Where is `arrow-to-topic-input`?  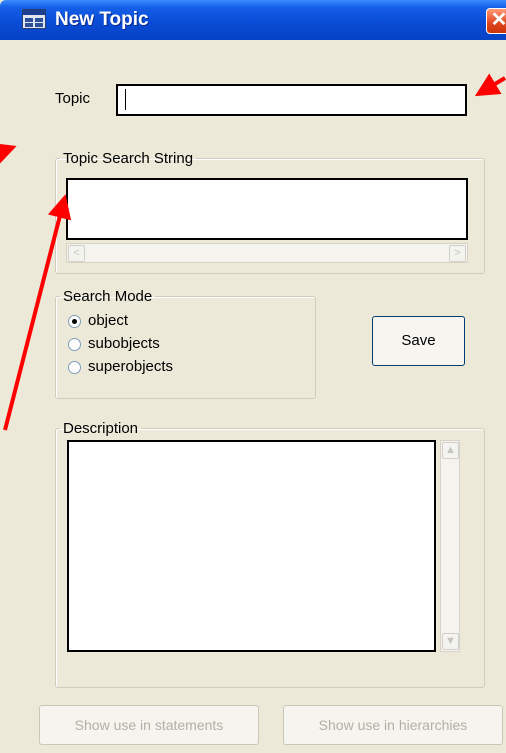
arrow-to-topic-input is located at coordinates (490, 85).